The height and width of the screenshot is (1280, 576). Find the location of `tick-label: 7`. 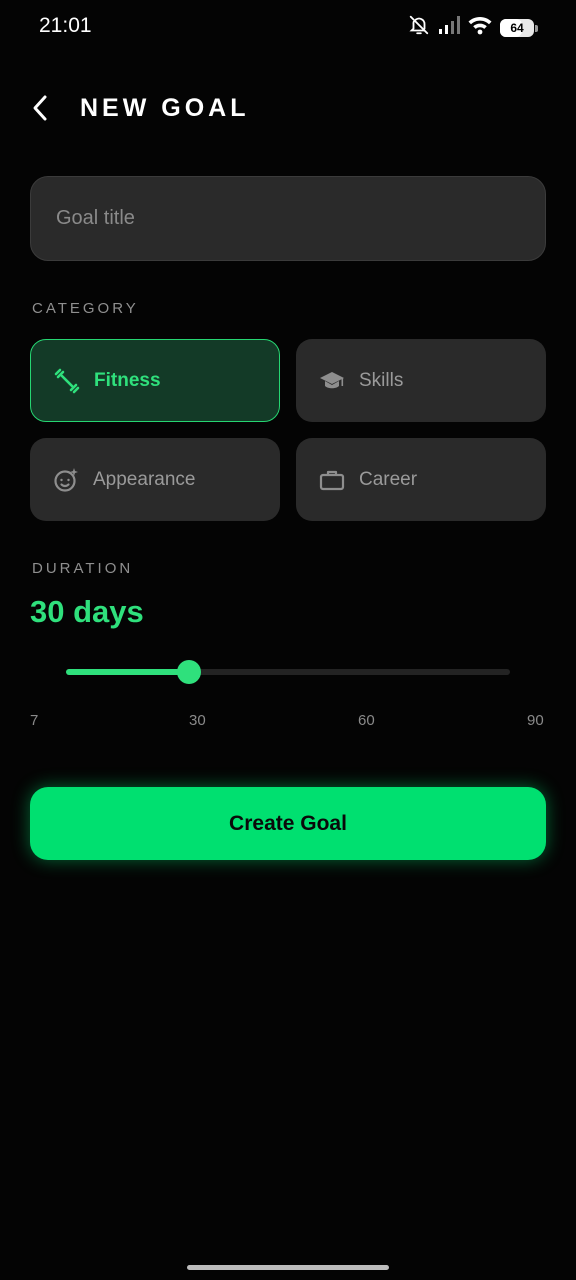

tick-label: 7 is located at coordinates (34, 720).